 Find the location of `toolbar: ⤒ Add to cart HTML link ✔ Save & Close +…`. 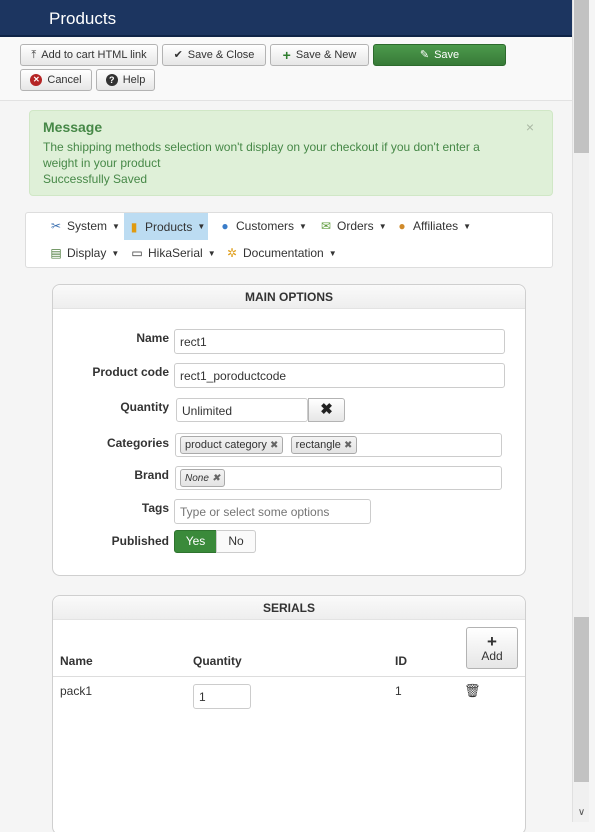

toolbar: ⤒ Add to cart HTML link ✔ Save & Close +… is located at coordinates (286, 69).